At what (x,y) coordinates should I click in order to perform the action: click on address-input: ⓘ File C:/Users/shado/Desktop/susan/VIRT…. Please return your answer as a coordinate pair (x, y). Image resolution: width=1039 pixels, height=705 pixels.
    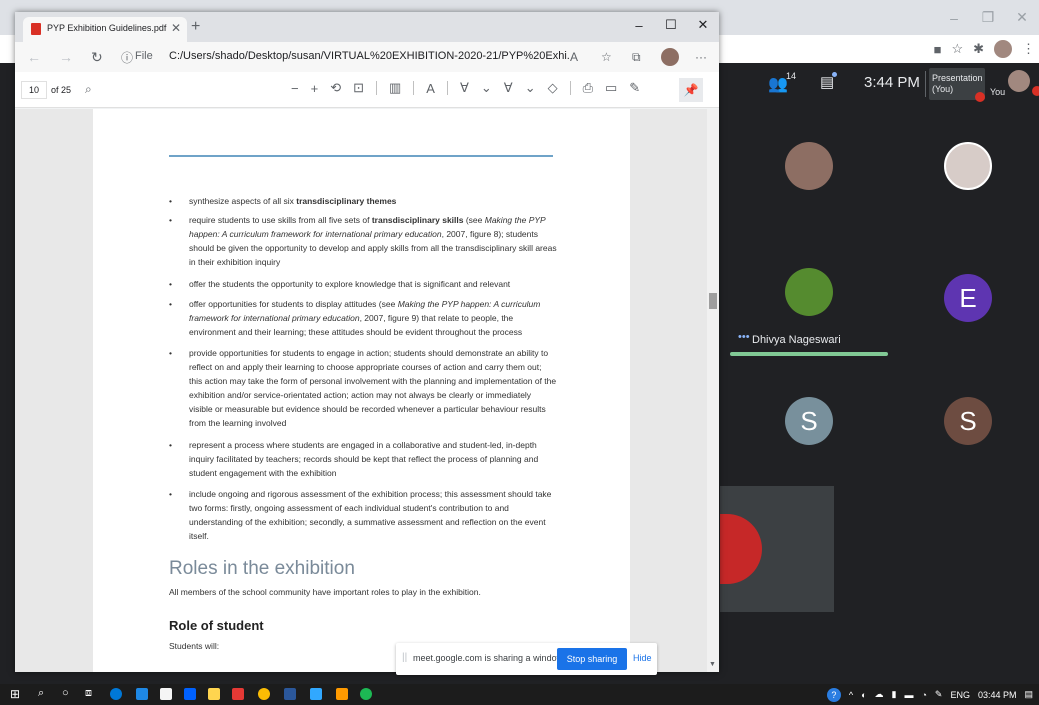
    Looking at the image, I should click on (344, 57).